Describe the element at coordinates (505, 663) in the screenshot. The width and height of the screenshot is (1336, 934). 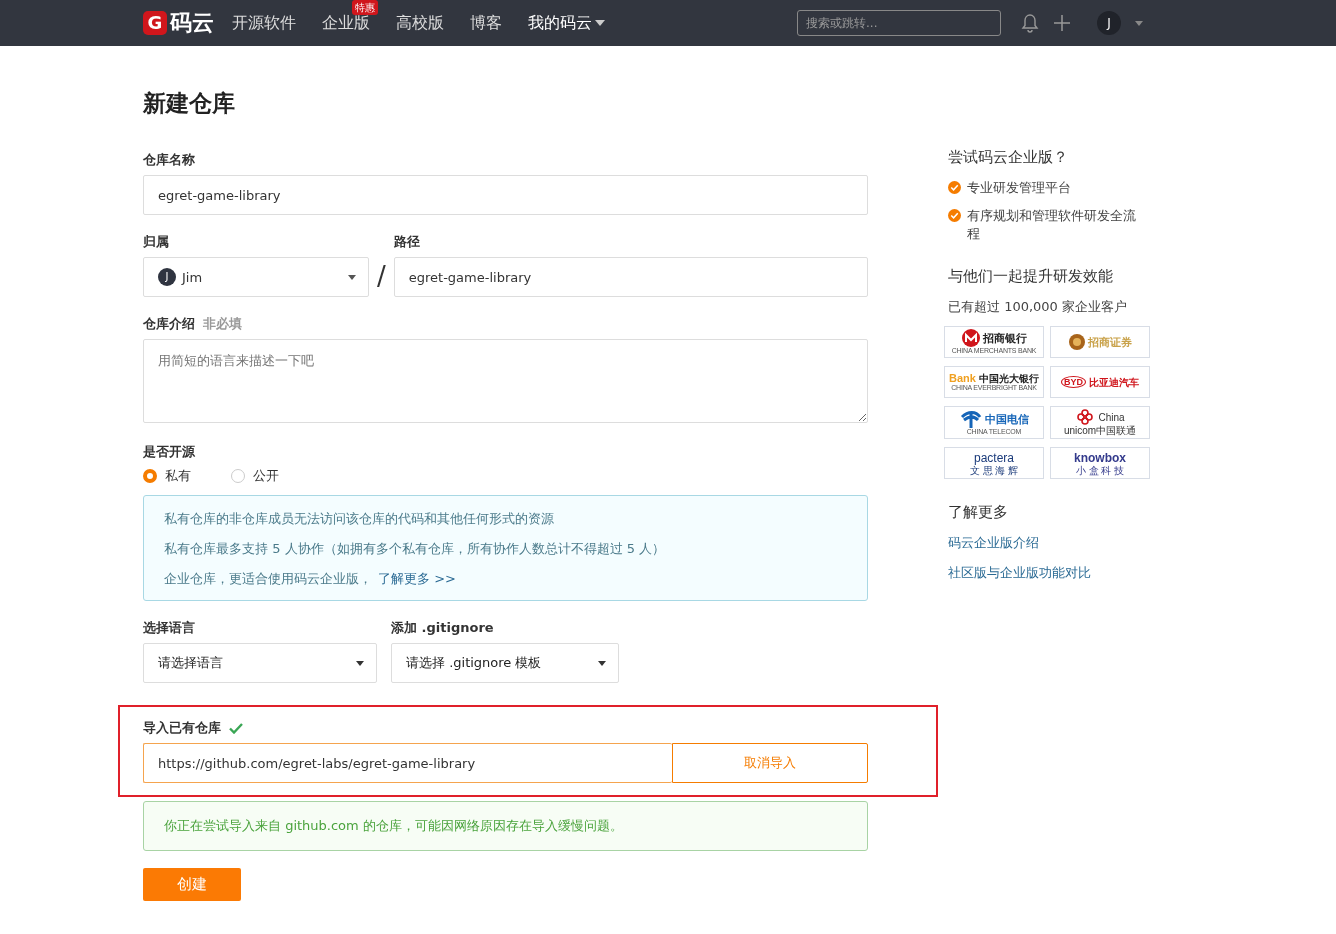
I see `gitignore-select: 请选择 .gitignore 模板` at that location.